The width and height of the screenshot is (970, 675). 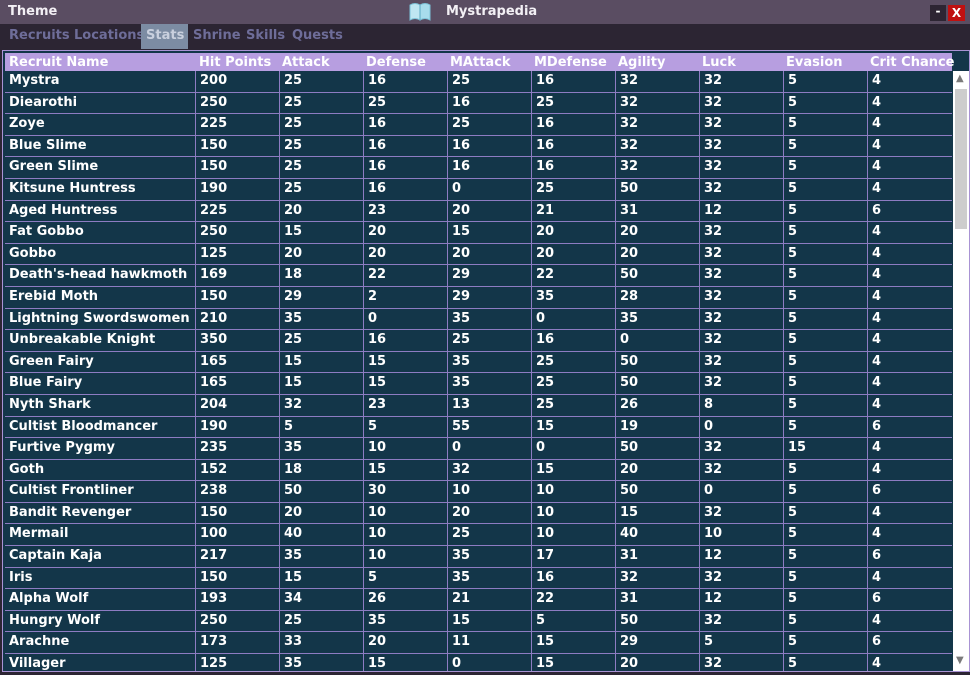 What do you see at coordinates (237, 557) in the screenshot?
I see `stat-cell: 217` at bounding box center [237, 557].